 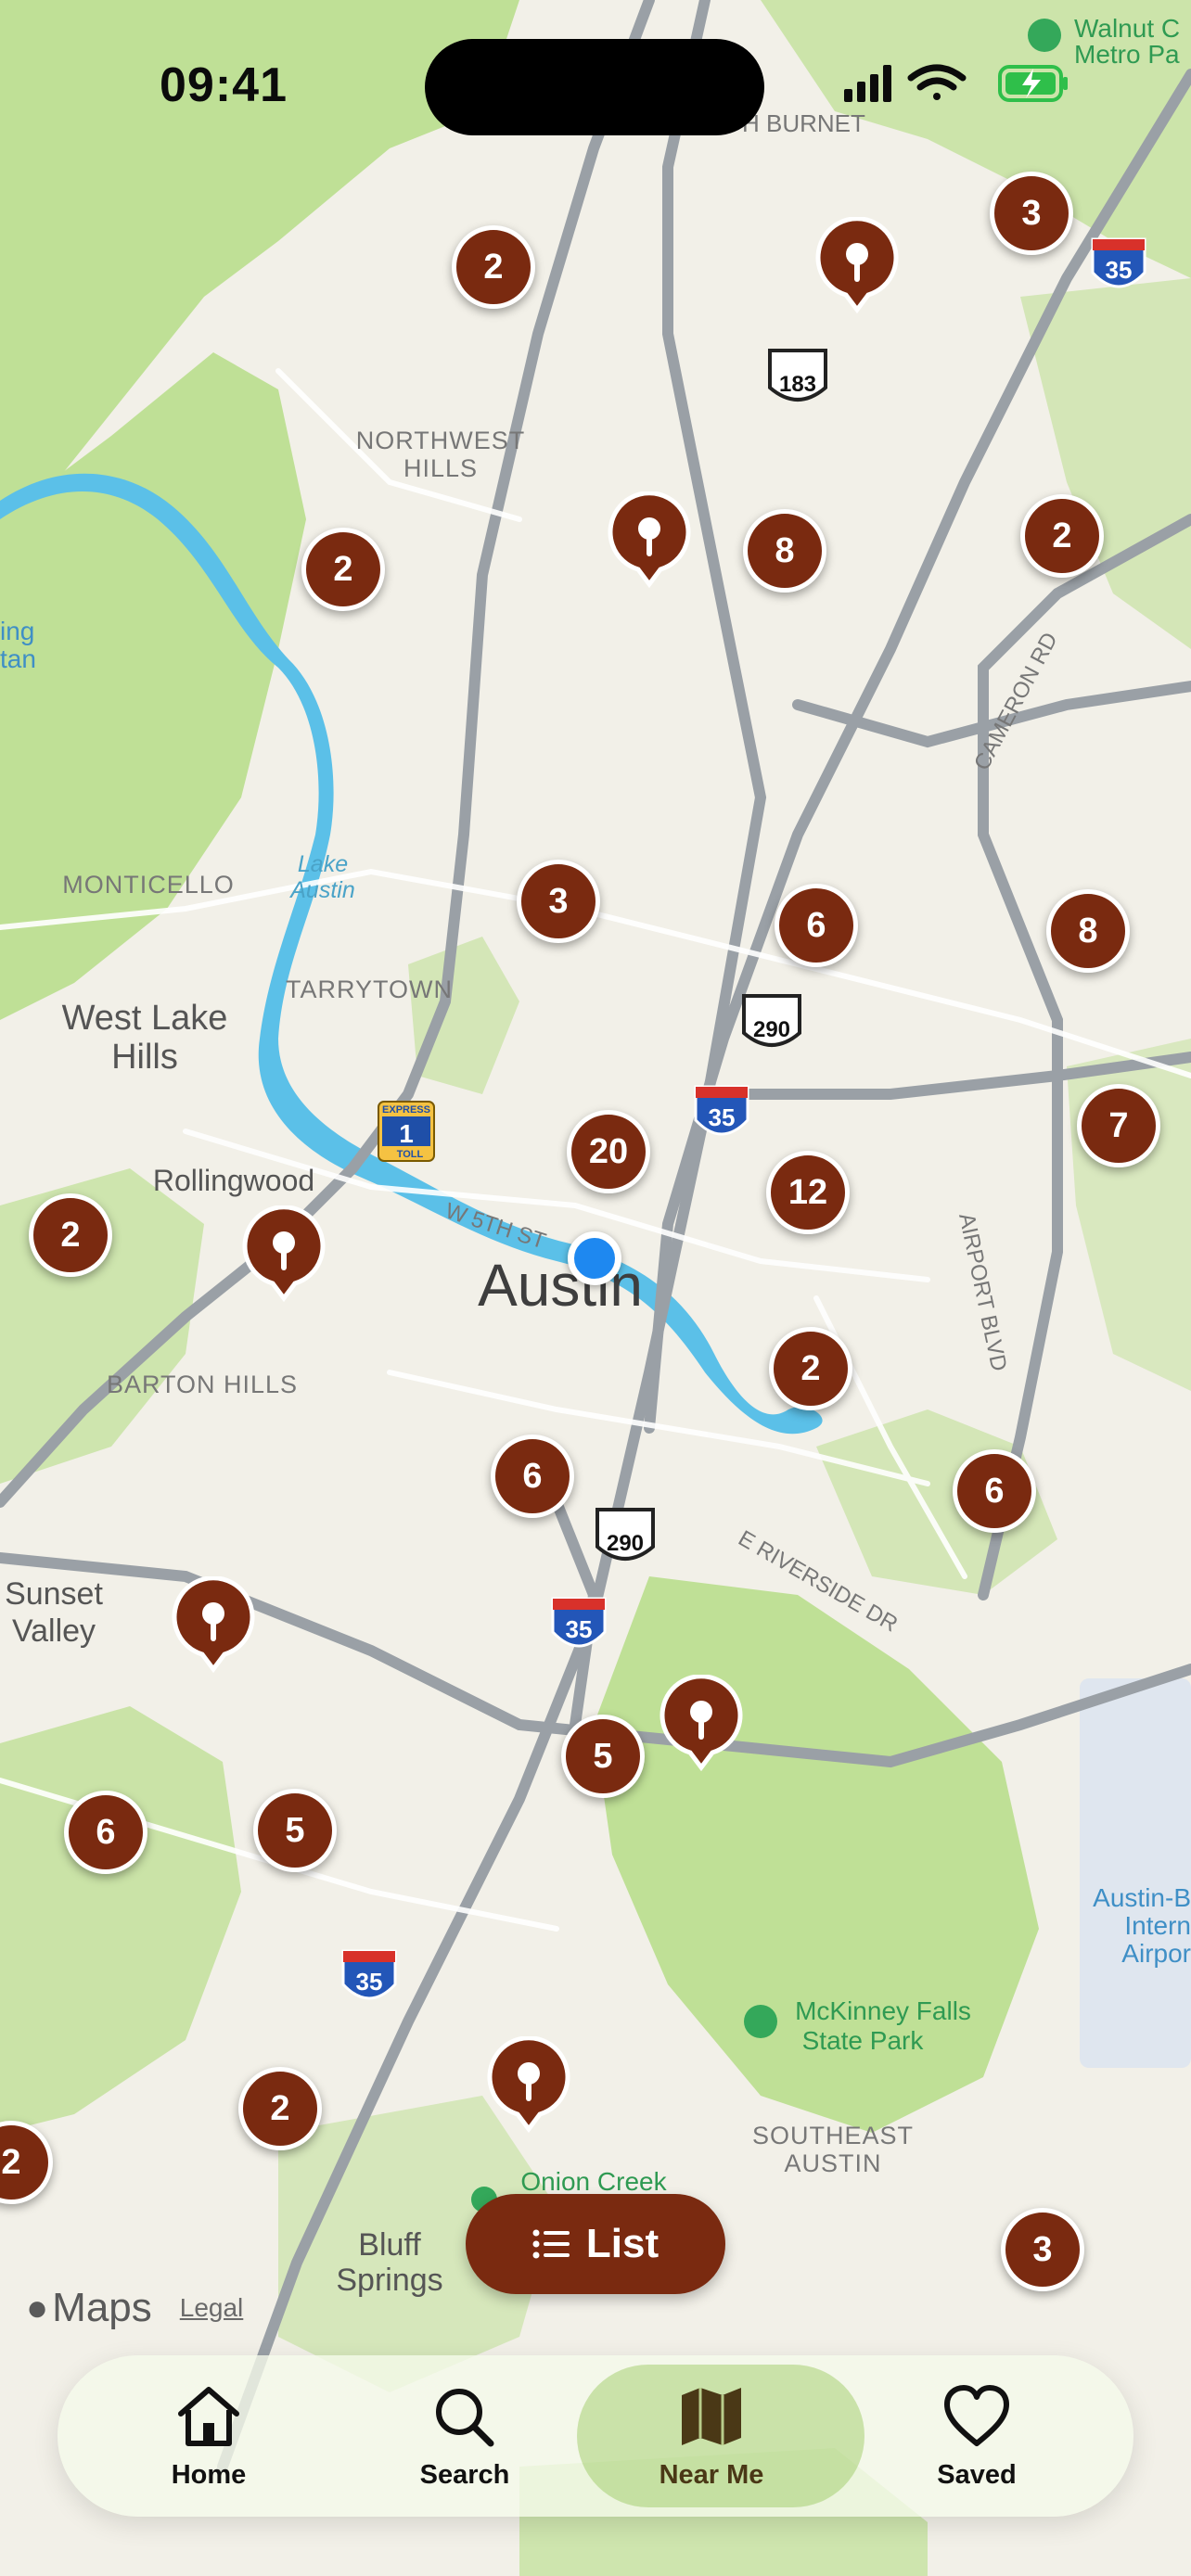 What do you see at coordinates (17, 631) in the screenshot?
I see `label-left-cut-1: ing` at bounding box center [17, 631].